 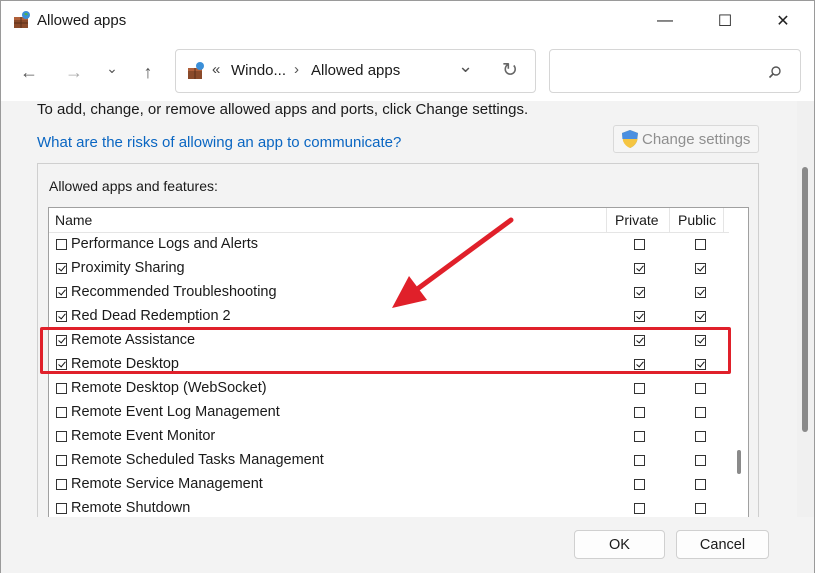 I want to click on overflow-breadcrumb-icon: «, so click(x=216, y=69).